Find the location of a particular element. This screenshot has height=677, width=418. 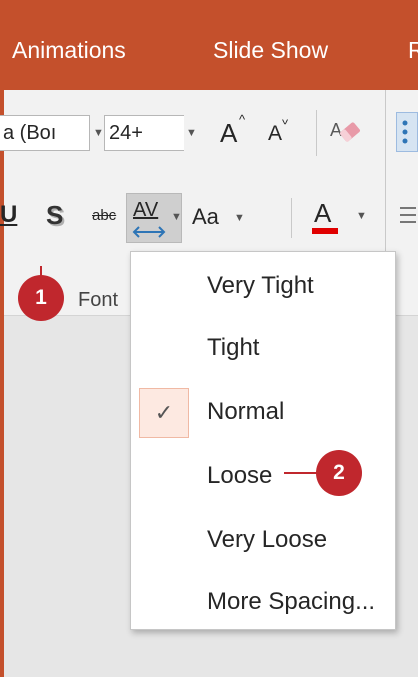

font-size-combo: 24+ is located at coordinates (144, 133).